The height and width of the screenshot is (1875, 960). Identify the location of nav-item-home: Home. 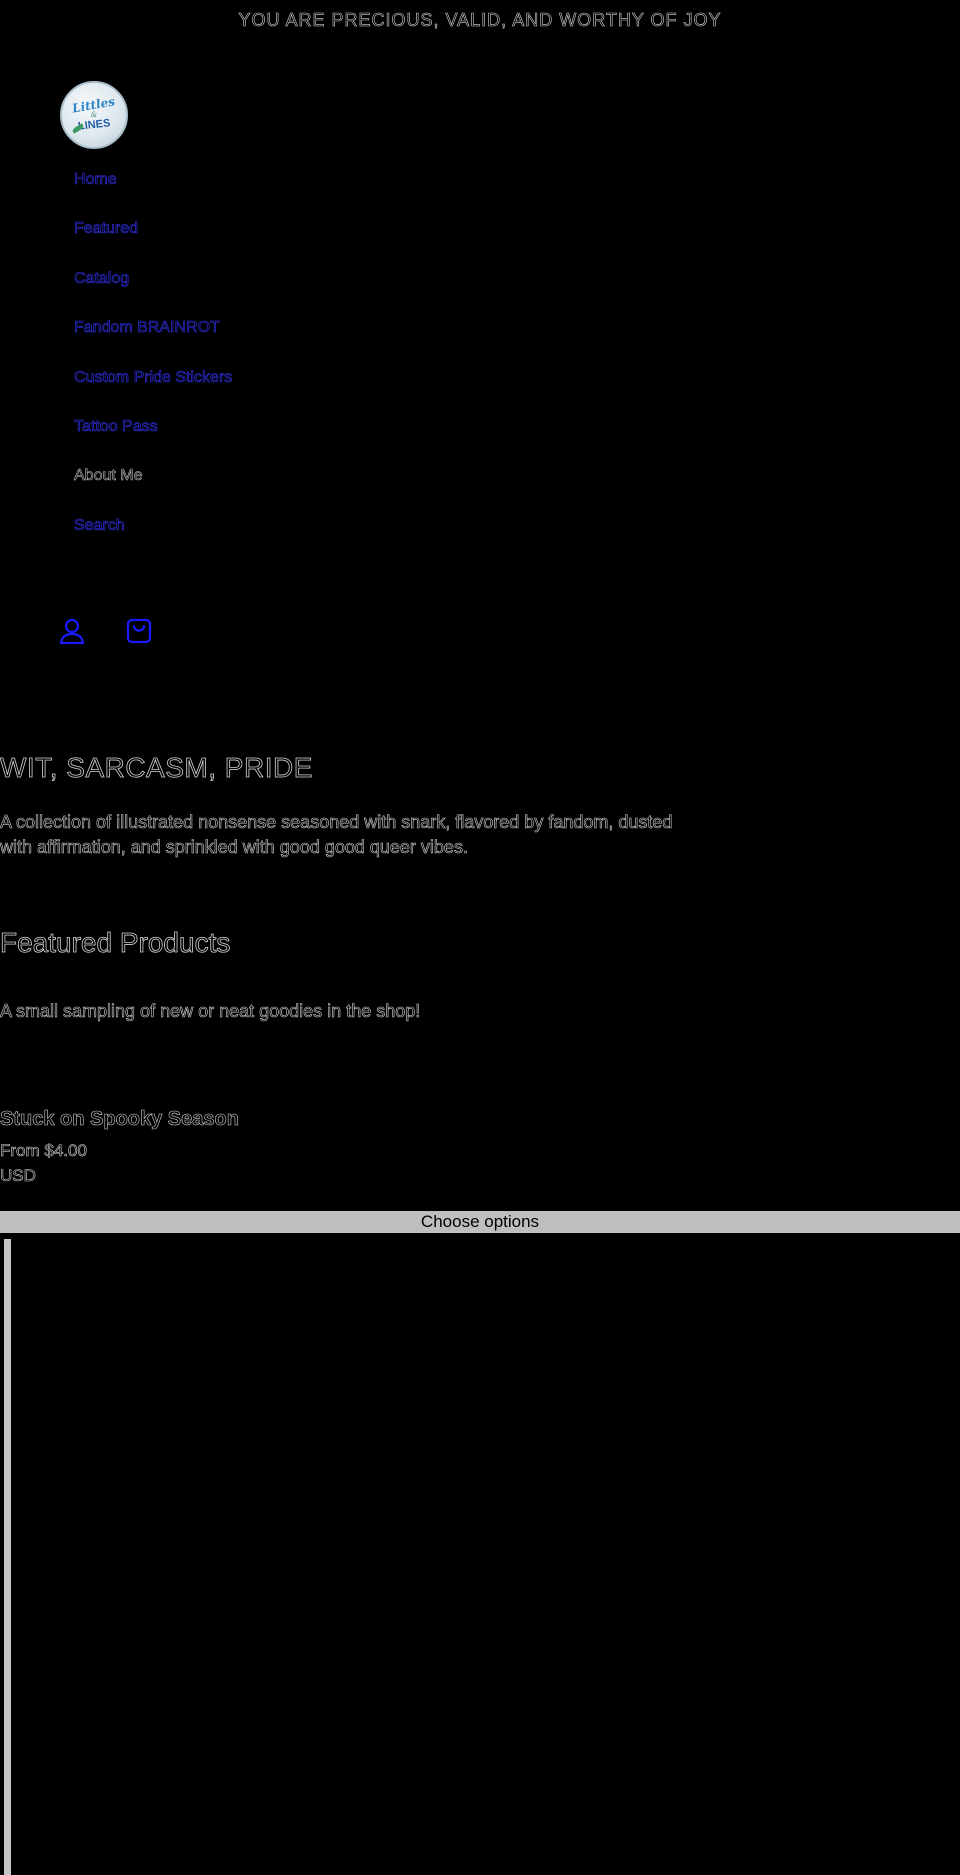
(153, 194).